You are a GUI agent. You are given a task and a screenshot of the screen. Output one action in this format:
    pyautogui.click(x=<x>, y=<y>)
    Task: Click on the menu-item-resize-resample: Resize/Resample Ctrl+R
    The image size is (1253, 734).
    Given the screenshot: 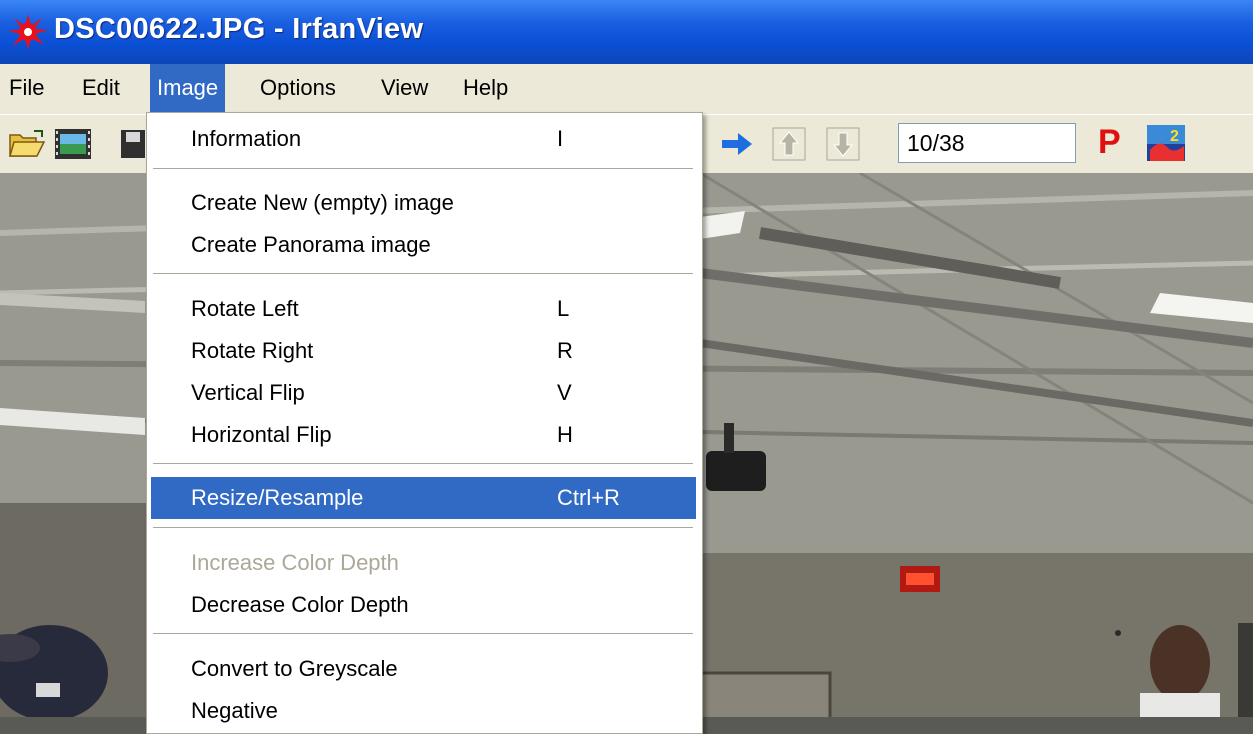 What is the action you would take?
    pyautogui.click(x=423, y=498)
    